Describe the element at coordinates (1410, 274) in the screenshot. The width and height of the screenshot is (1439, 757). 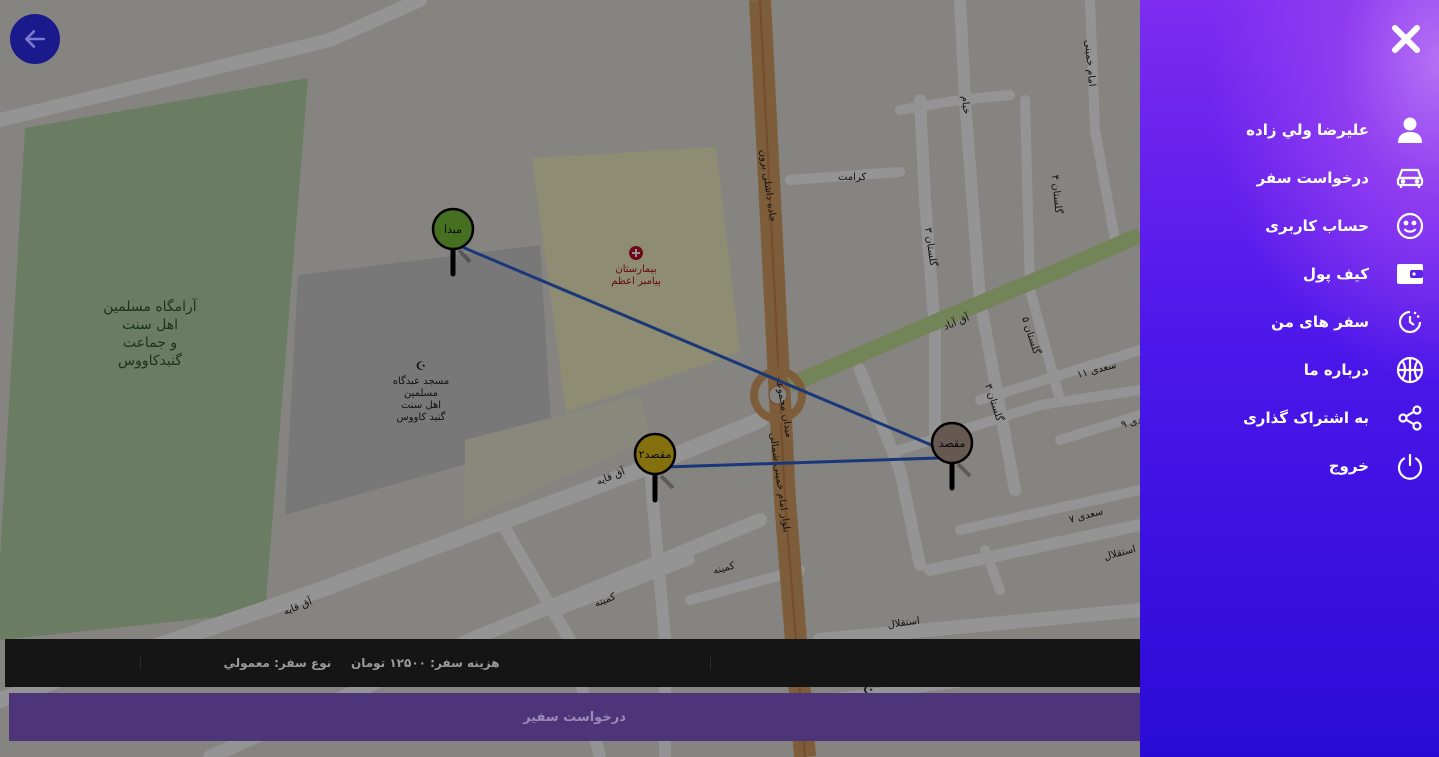
I see `wallet-icon` at that location.